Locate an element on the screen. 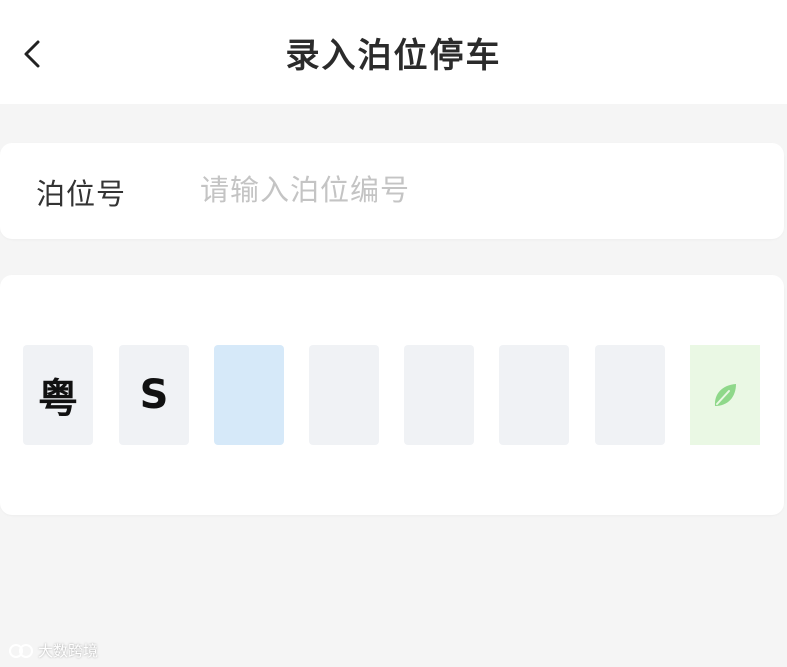 The width and height of the screenshot is (787, 667). page-title: 录入泊位停车 is located at coordinates (393, 56).